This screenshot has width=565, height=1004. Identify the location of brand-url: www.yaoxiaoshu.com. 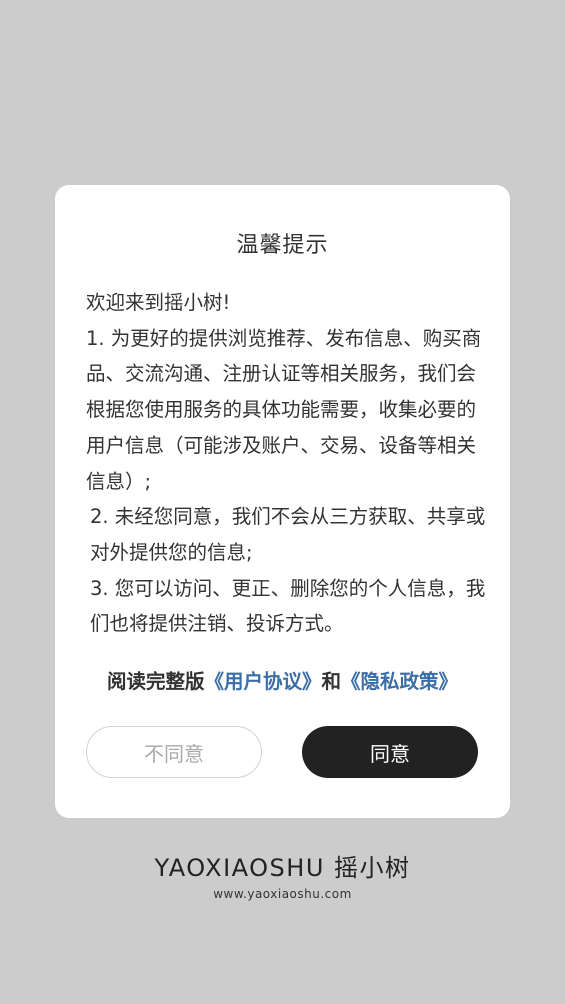
(282, 894).